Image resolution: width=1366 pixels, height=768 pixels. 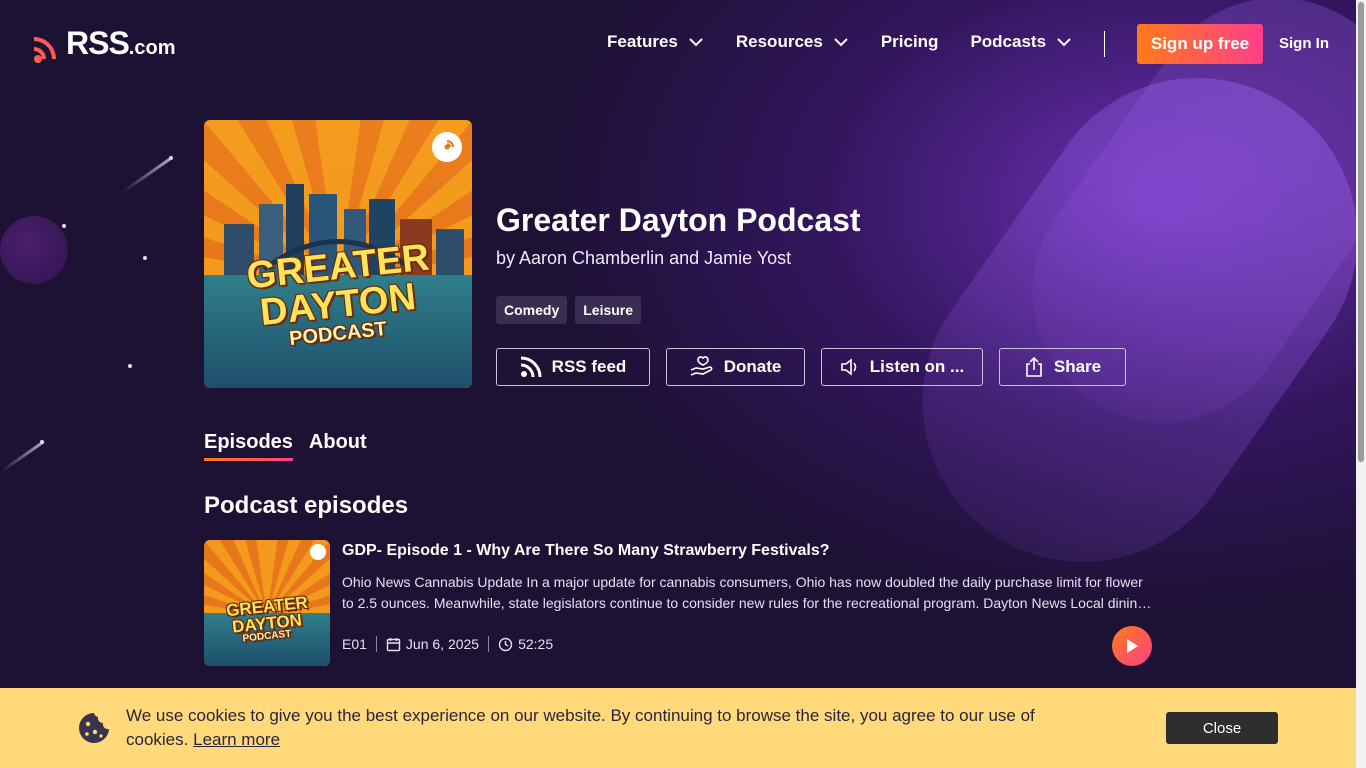 I want to click on nav-divider, so click(x=1104, y=44).